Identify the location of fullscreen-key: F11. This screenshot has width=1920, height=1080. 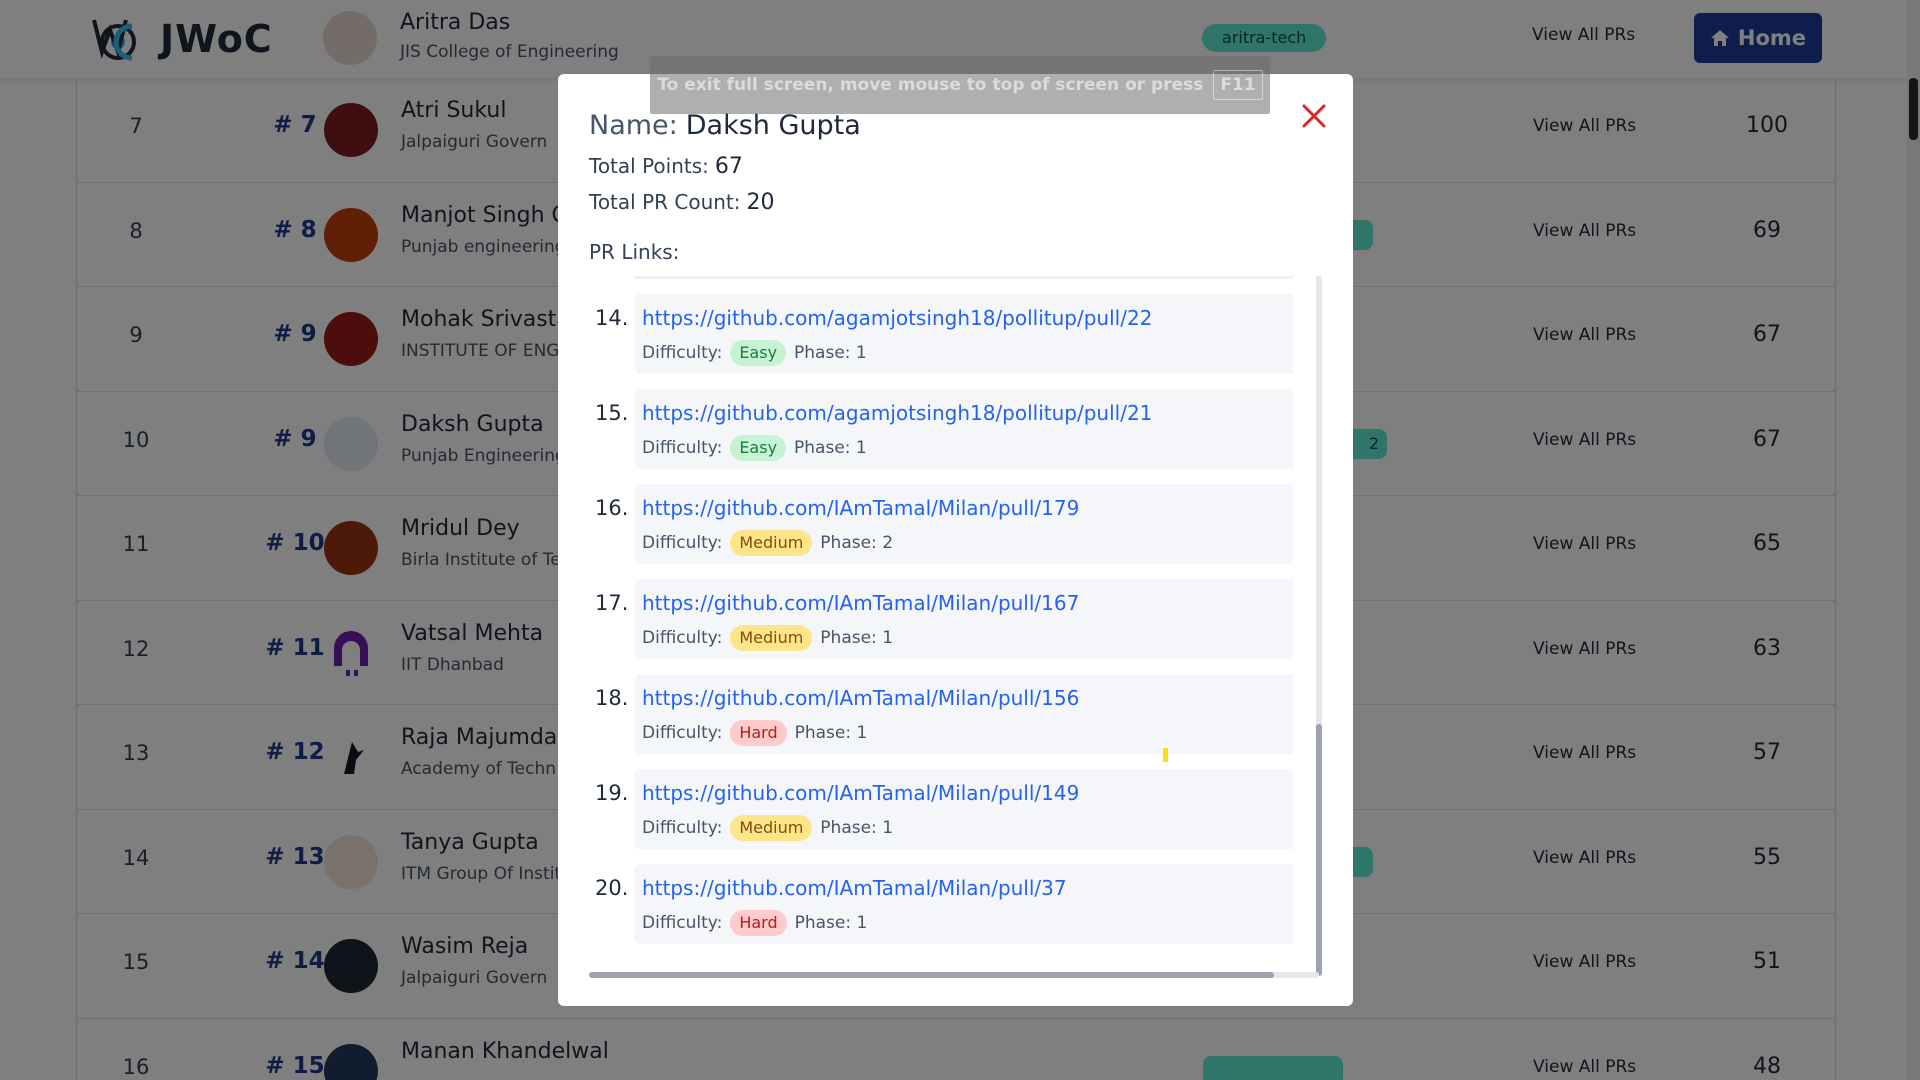
(1238, 85).